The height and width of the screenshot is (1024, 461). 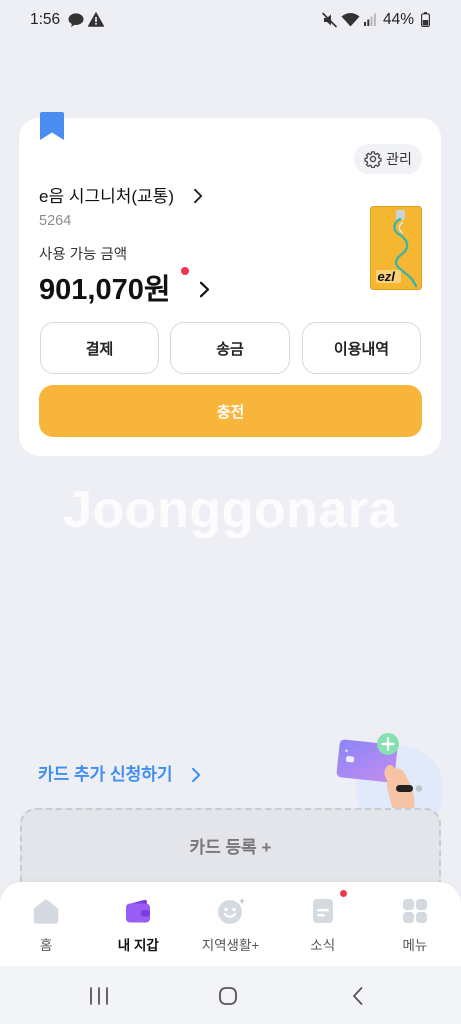 What do you see at coordinates (99, 996) in the screenshot?
I see `recent-apps-icon` at bounding box center [99, 996].